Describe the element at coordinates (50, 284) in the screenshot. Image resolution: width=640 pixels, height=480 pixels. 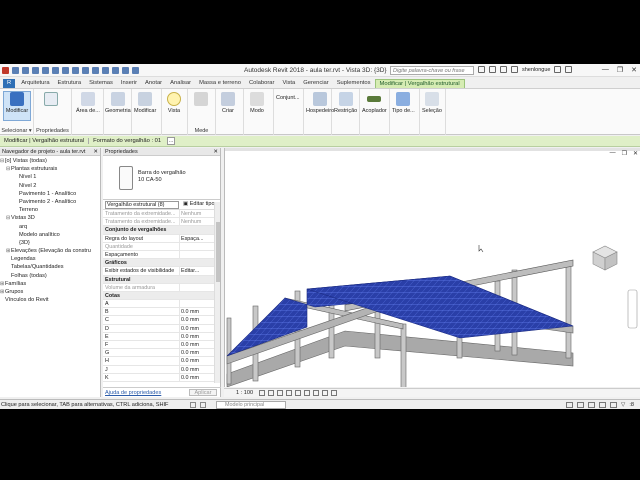
I see `tree-item: ⊞Famílias` at that location.